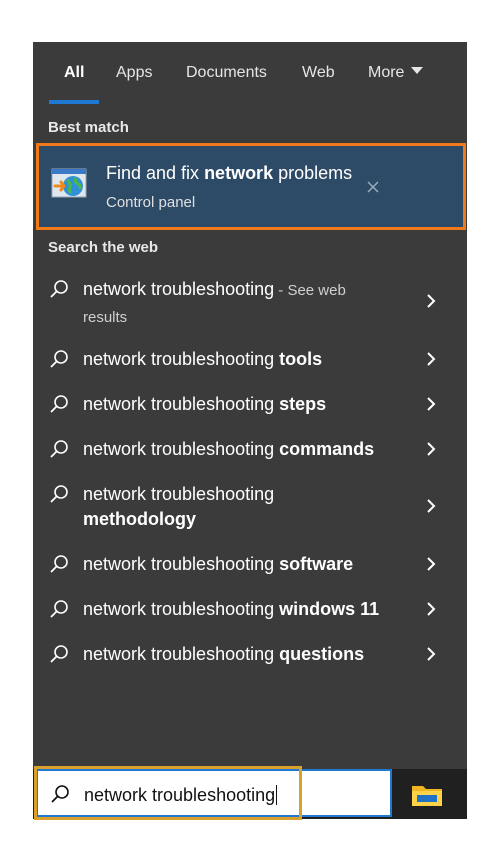 The image size is (503, 859). I want to click on web-result-tools: network troubleshooting tools, so click(250, 360).